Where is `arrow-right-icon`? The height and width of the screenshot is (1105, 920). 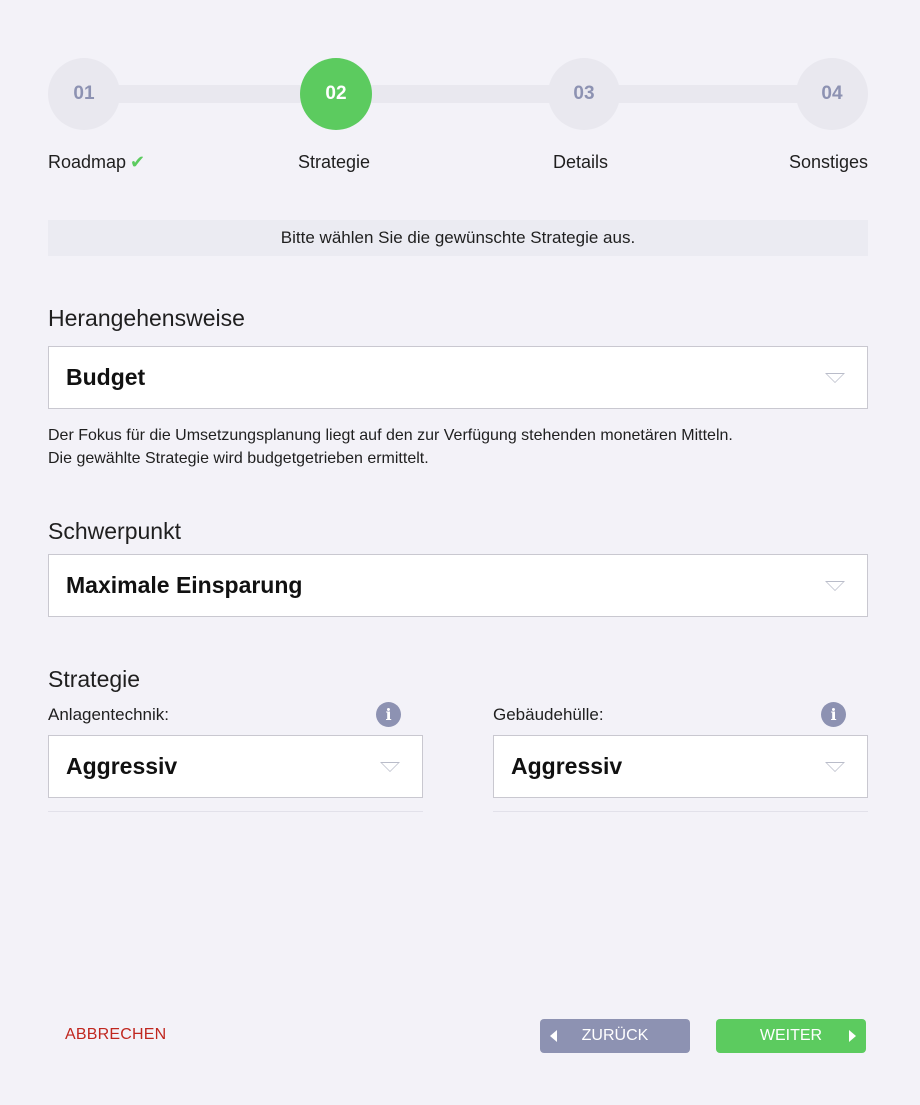
arrow-right-icon is located at coordinates (852, 1036).